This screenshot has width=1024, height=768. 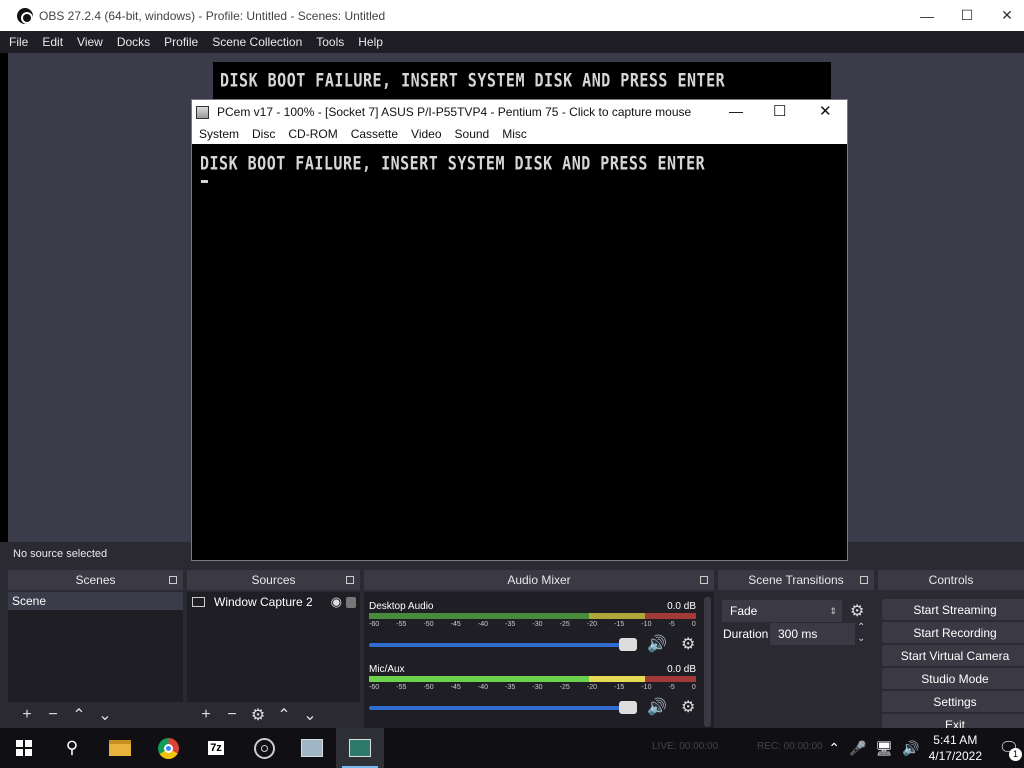 I want to click on scenes-dock-title: Scenes, so click(x=95, y=580).